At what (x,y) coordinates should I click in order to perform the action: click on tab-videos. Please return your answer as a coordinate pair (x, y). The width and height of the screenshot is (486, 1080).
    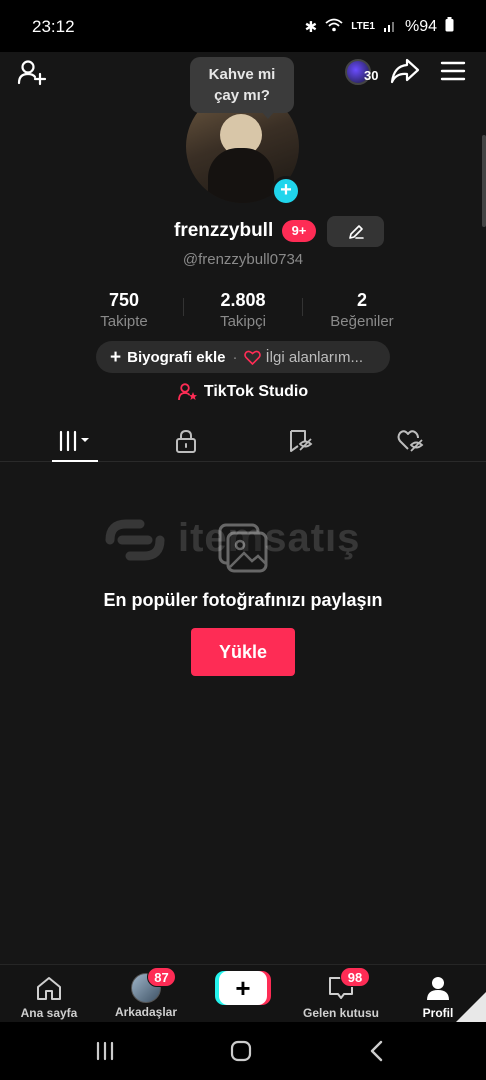
    Looking at the image, I should click on (75, 441).